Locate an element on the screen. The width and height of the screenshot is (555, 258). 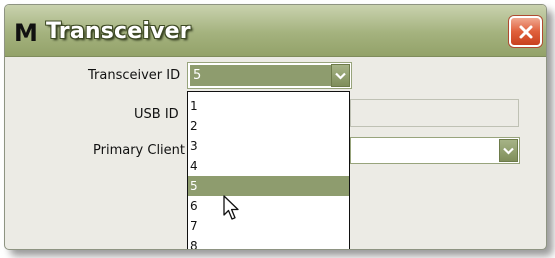
close-button is located at coordinates (525, 31).